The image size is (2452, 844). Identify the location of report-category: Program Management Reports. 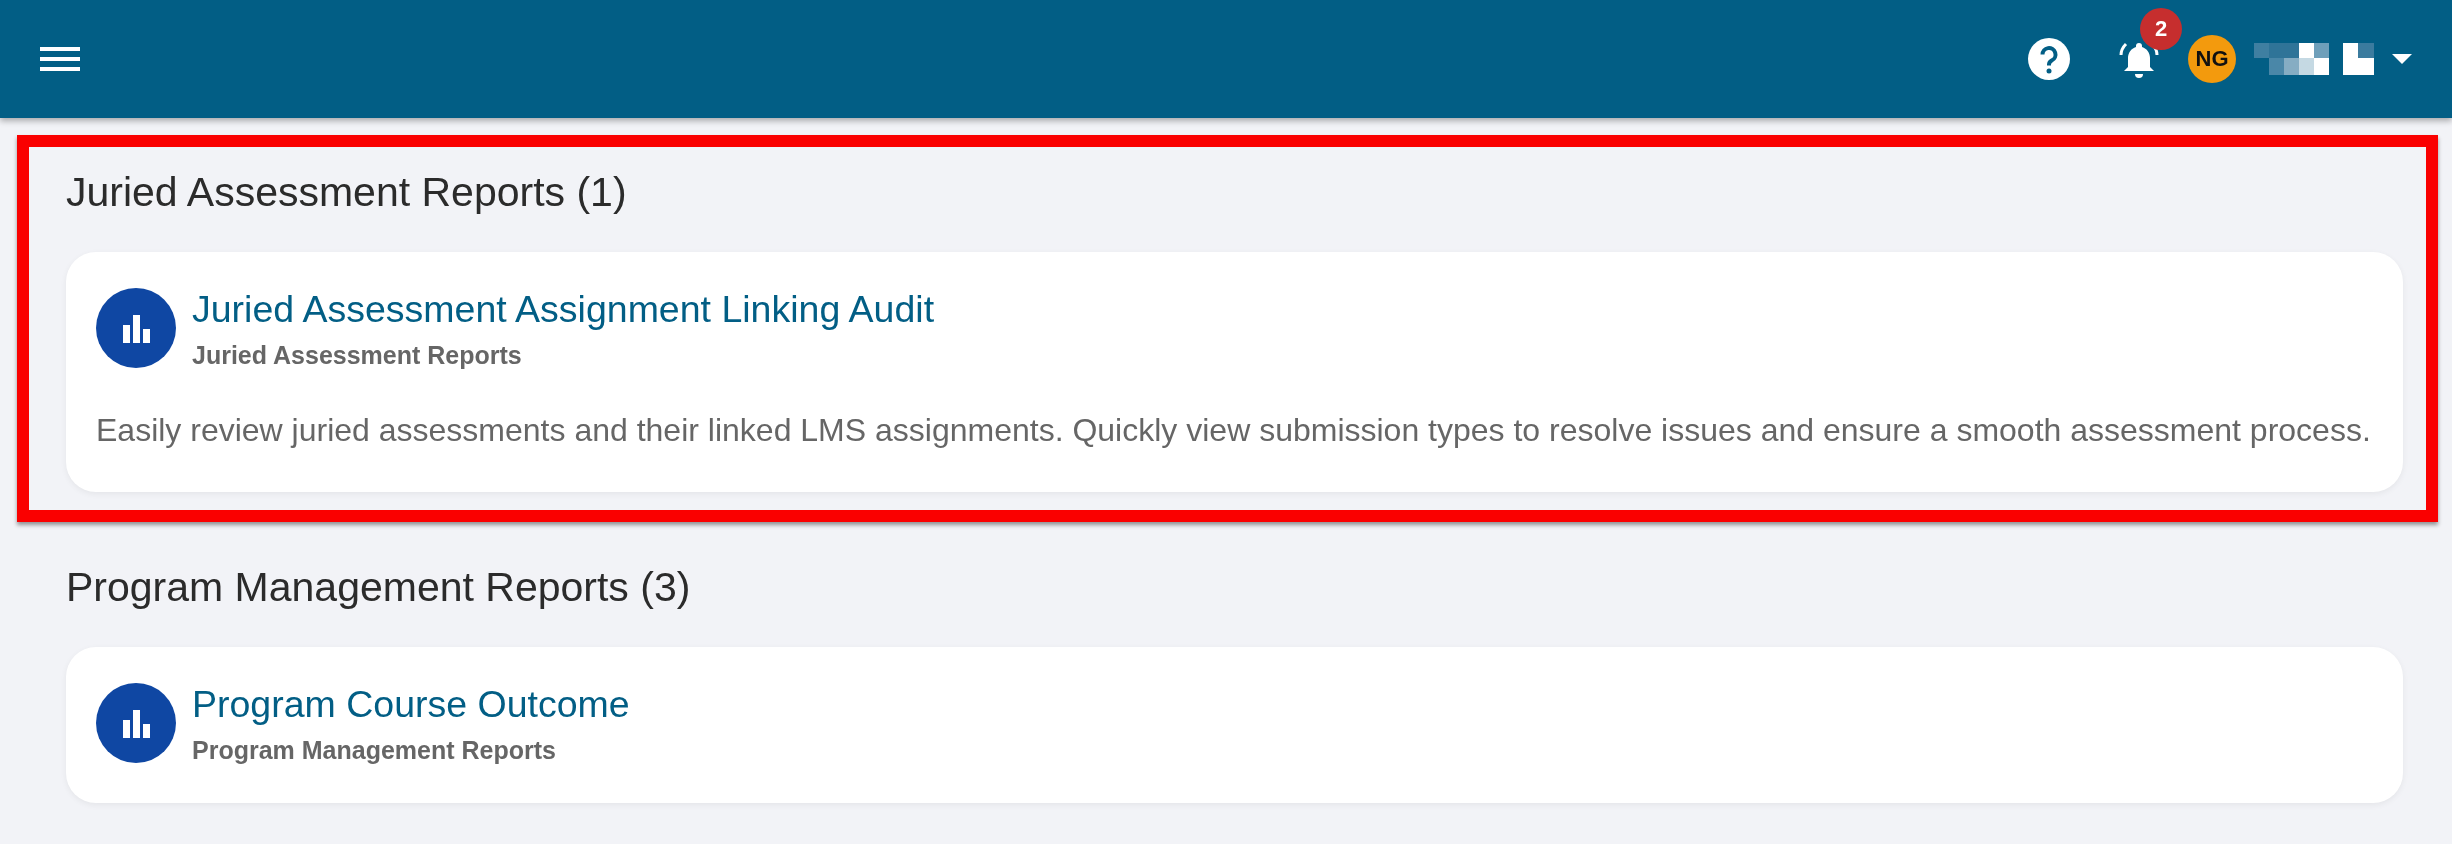
(374, 750).